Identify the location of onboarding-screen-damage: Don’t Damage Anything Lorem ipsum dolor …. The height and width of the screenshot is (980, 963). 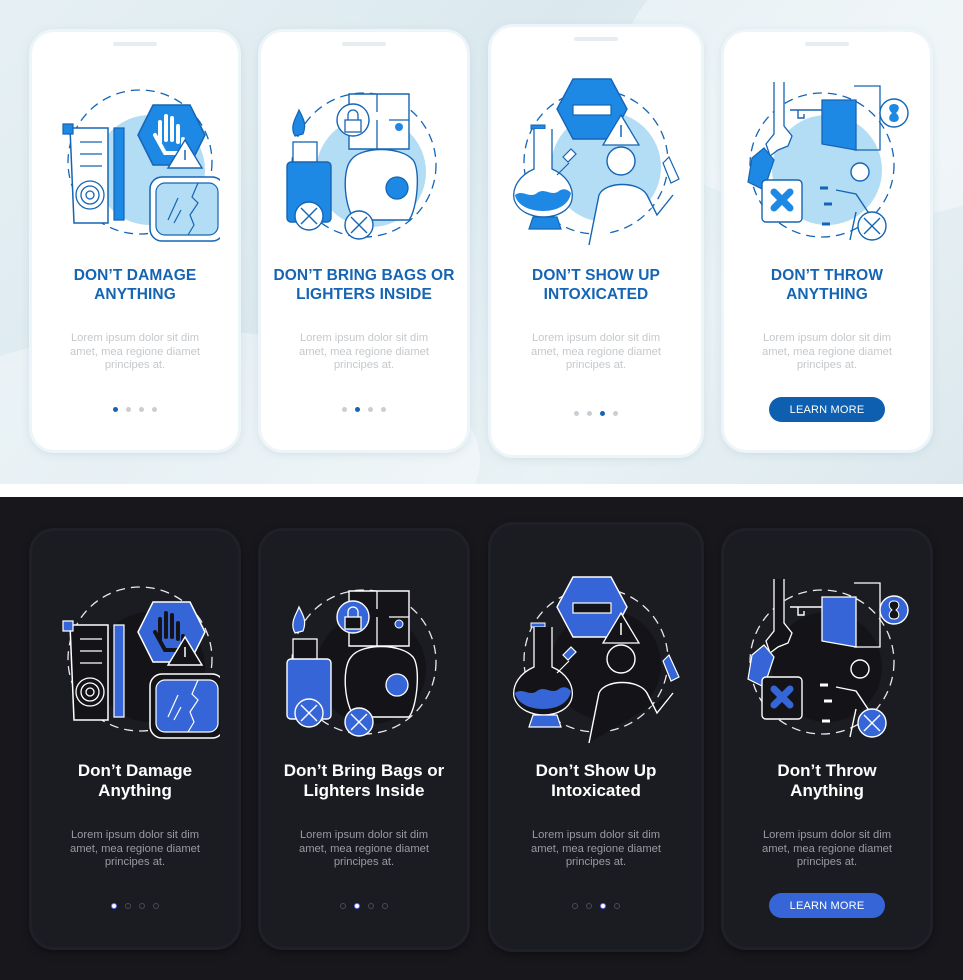
(135, 739).